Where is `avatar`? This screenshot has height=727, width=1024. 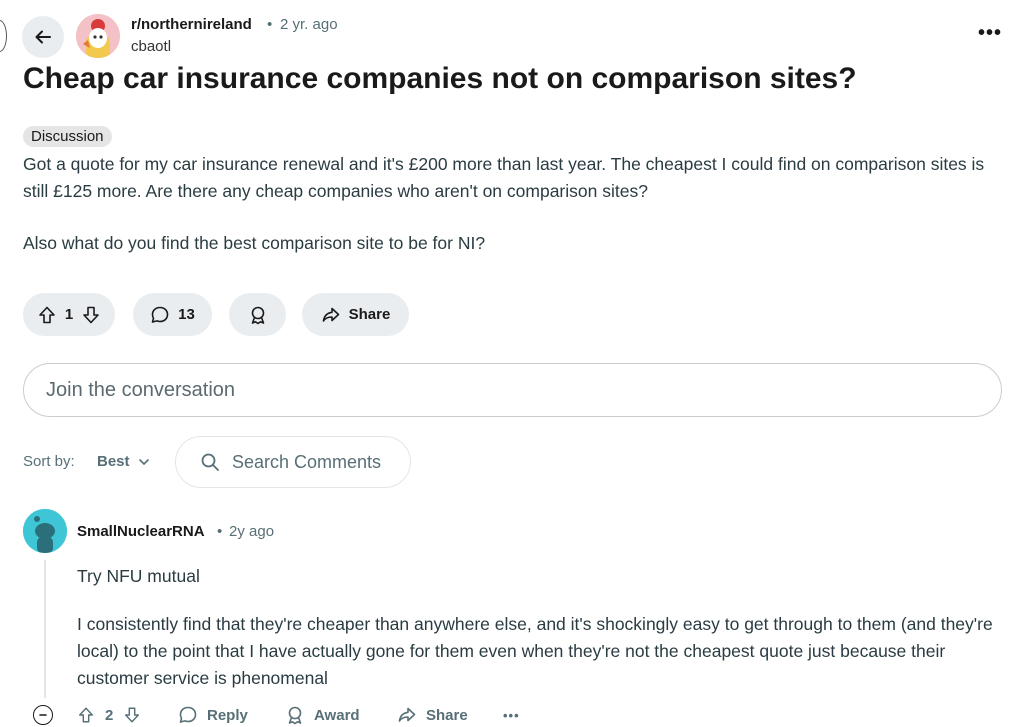
avatar is located at coordinates (45, 531).